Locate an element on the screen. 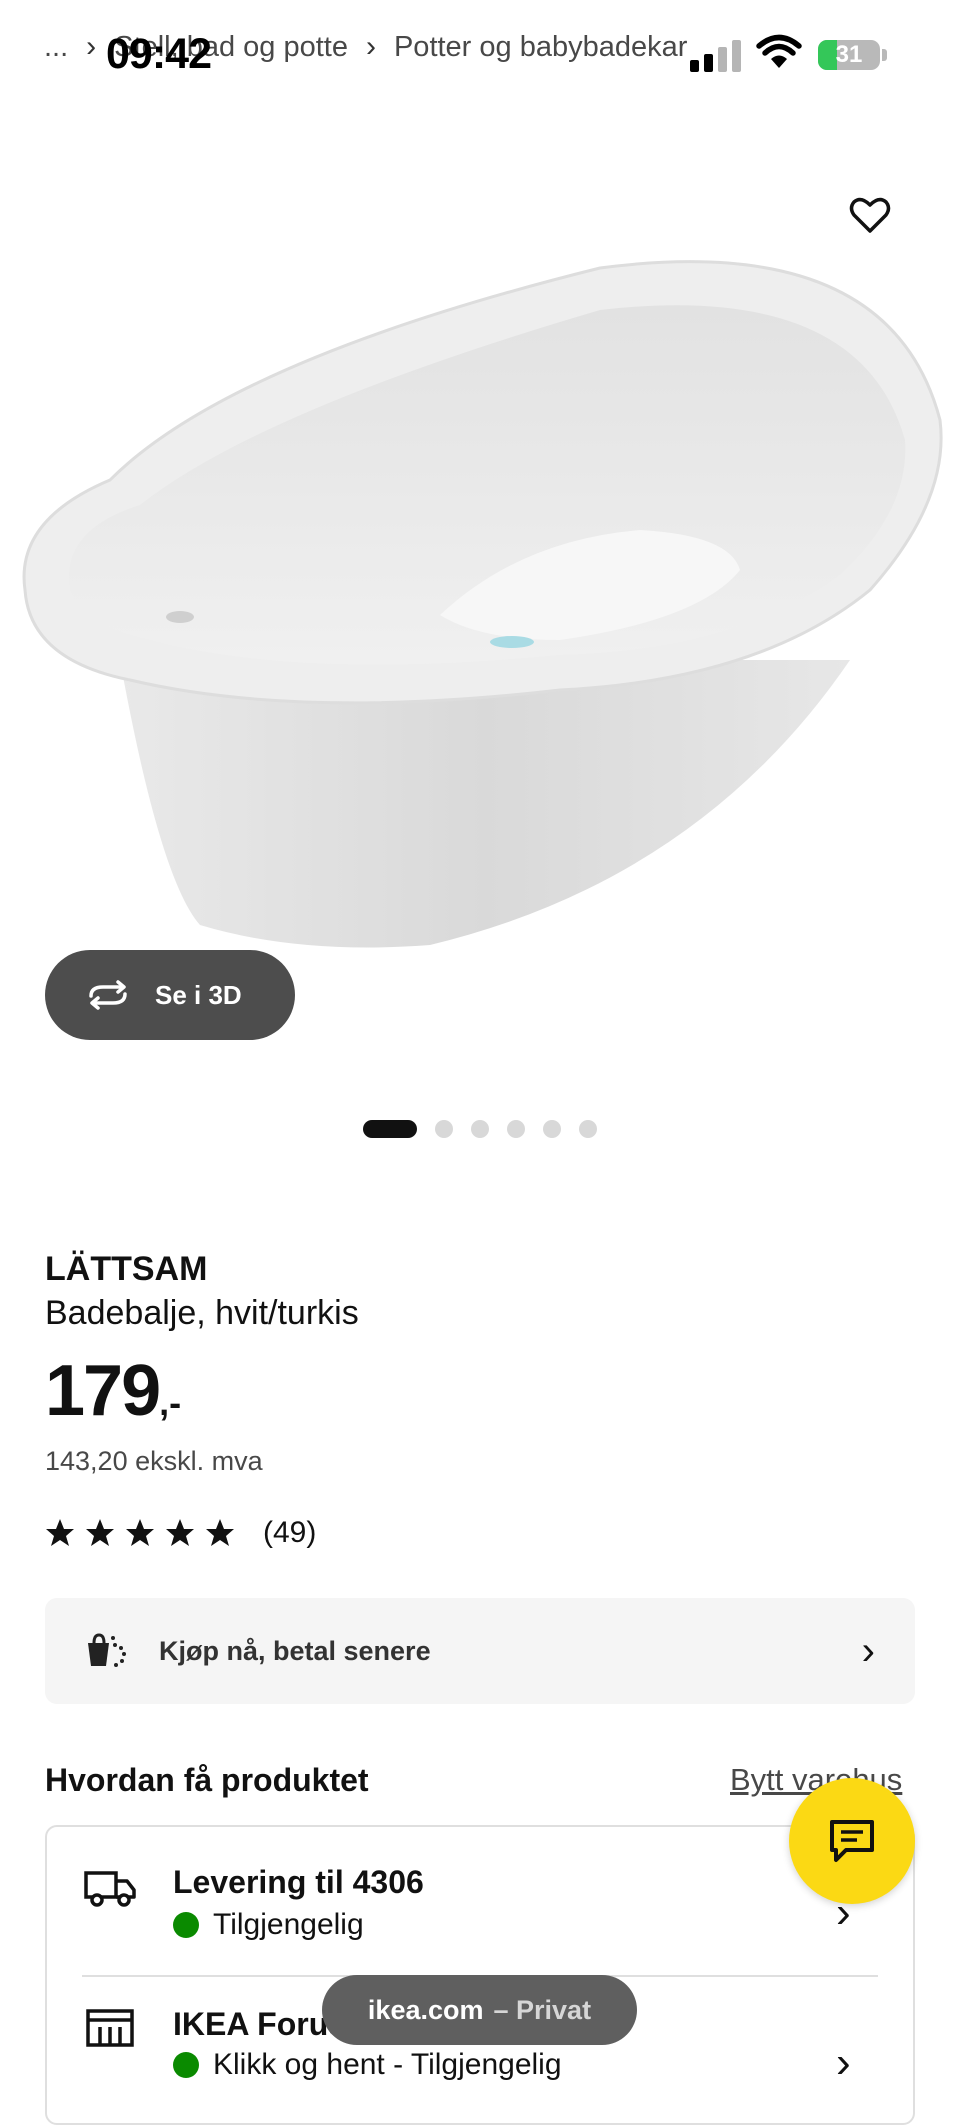 This screenshot has width=960, height=2125. delivery-status: Tilgjengelig is located at coordinates (268, 1925).